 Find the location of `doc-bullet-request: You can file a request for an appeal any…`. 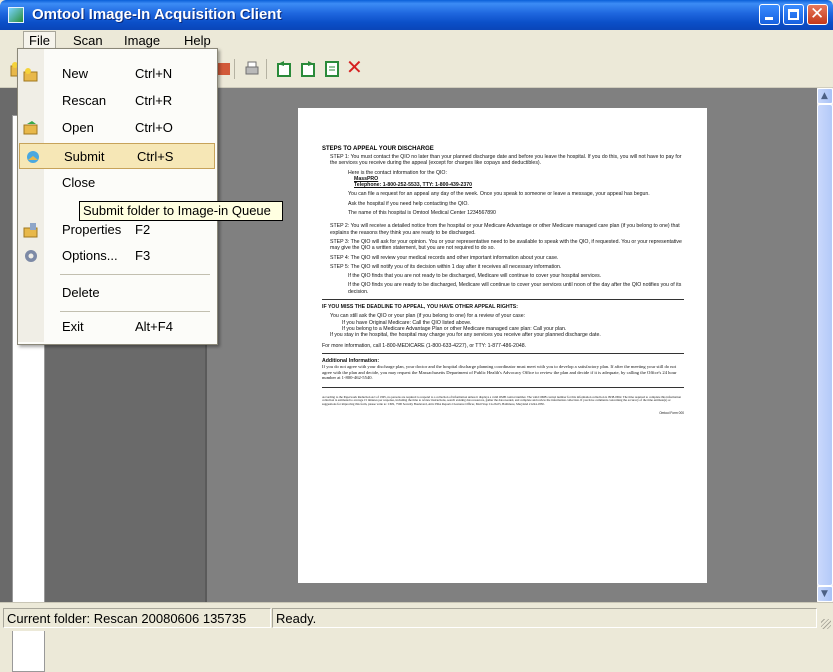

doc-bullet-request: You can file a request for an appeal any… is located at coordinates (499, 194).